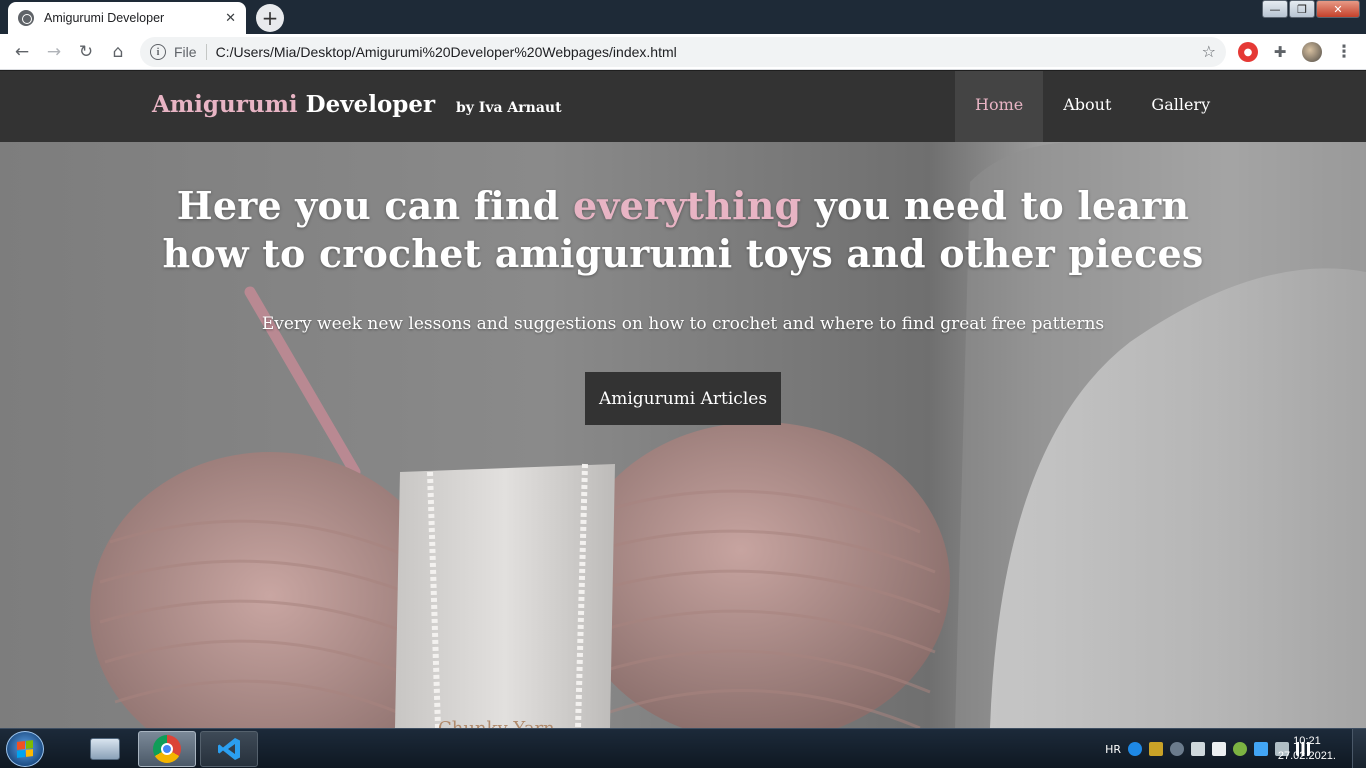  Describe the element at coordinates (86, 52) in the screenshot. I see `reload-button: ↻` at that location.